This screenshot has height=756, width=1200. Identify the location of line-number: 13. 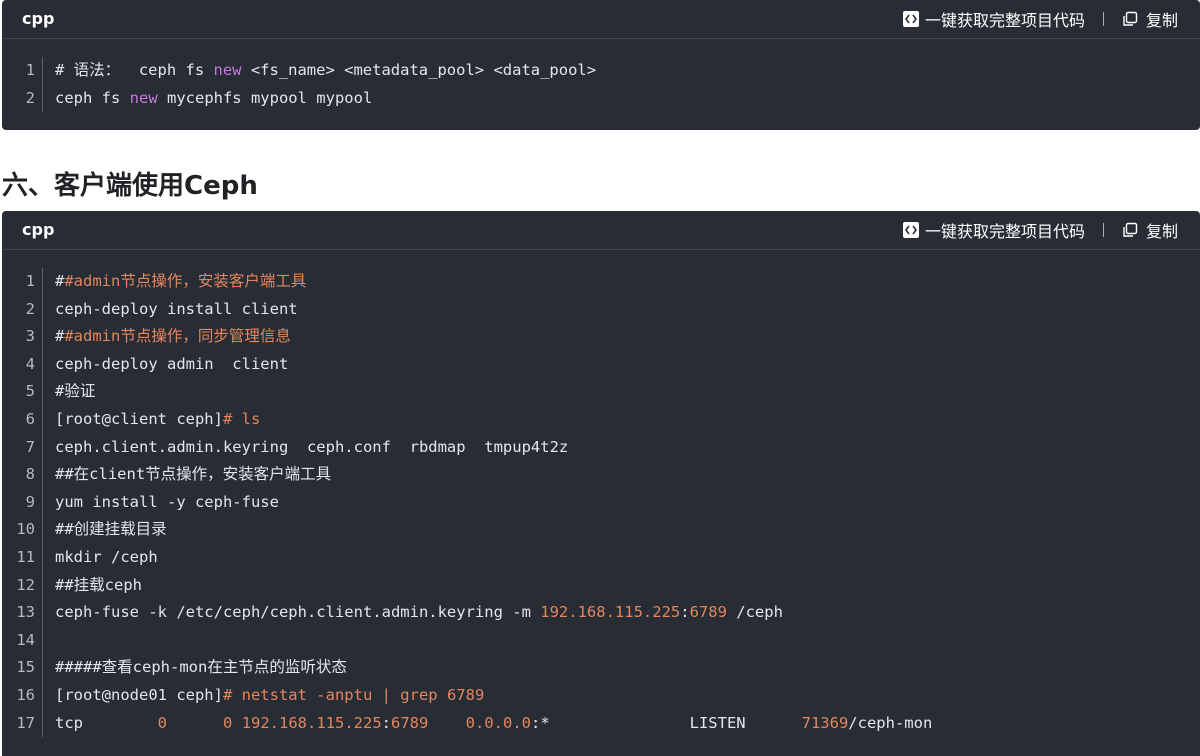
(22, 613).